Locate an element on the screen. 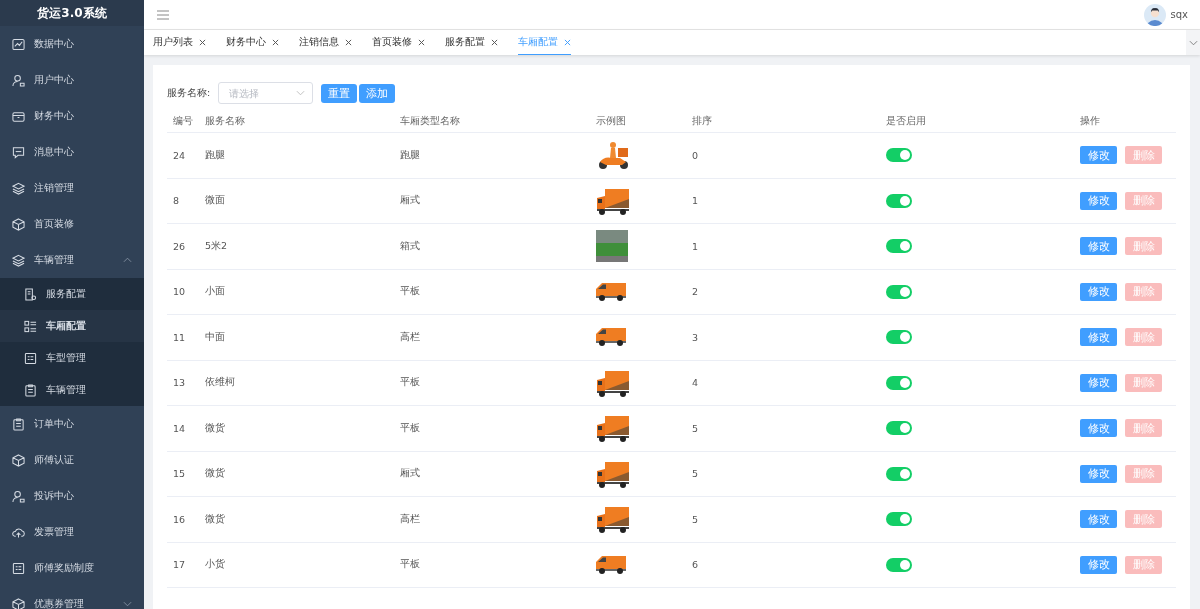  table-cell: 箱式 is located at coordinates (410, 246).